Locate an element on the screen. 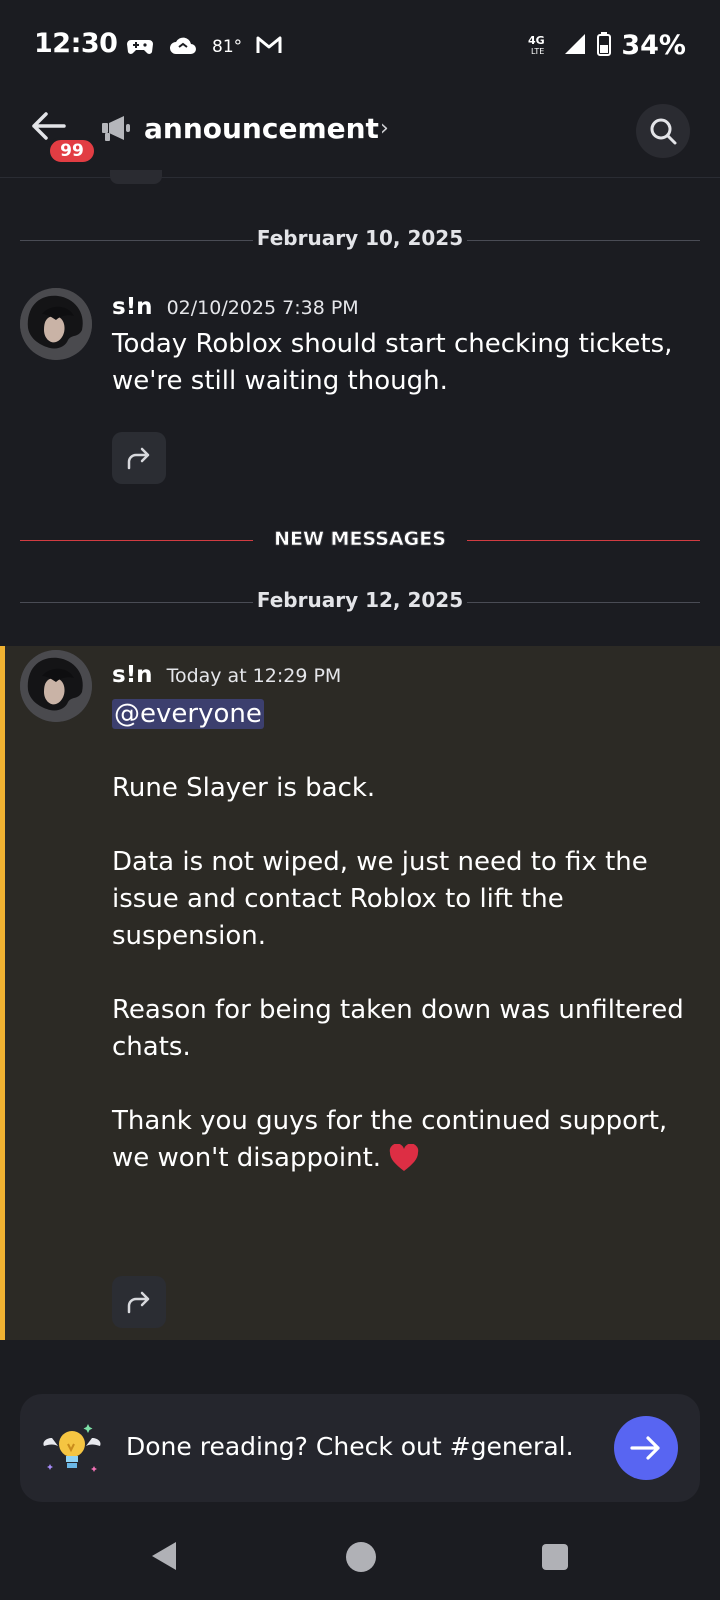 This screenshot has width=720, height=1600. date-divider-label: February 12, 2025 is located at coordinates (360, 600).